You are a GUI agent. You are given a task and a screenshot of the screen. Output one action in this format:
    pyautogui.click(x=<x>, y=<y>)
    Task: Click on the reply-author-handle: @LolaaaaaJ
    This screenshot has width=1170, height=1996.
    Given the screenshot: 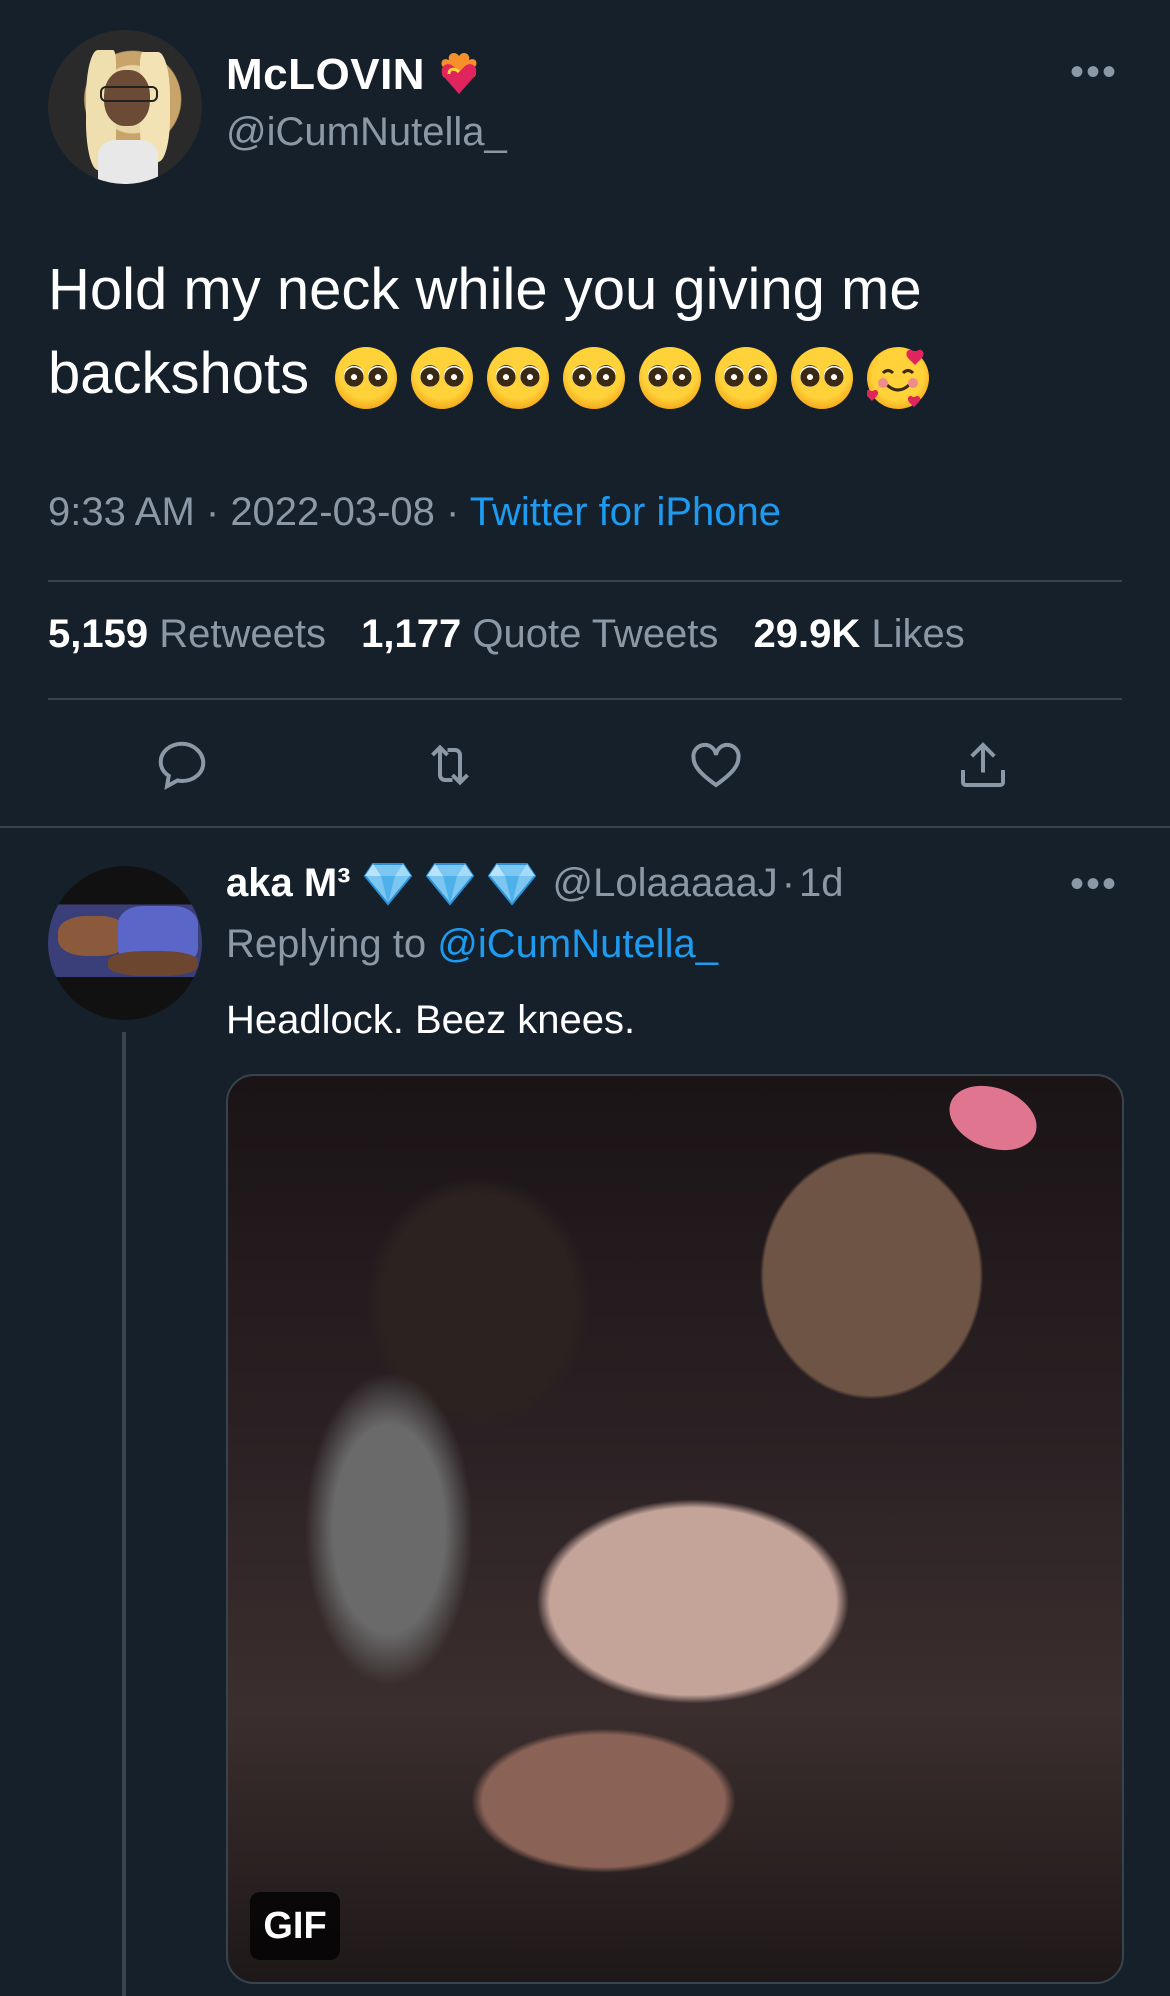 What is the action you would take?
    pyautogui.click(x=665, y=883)
    